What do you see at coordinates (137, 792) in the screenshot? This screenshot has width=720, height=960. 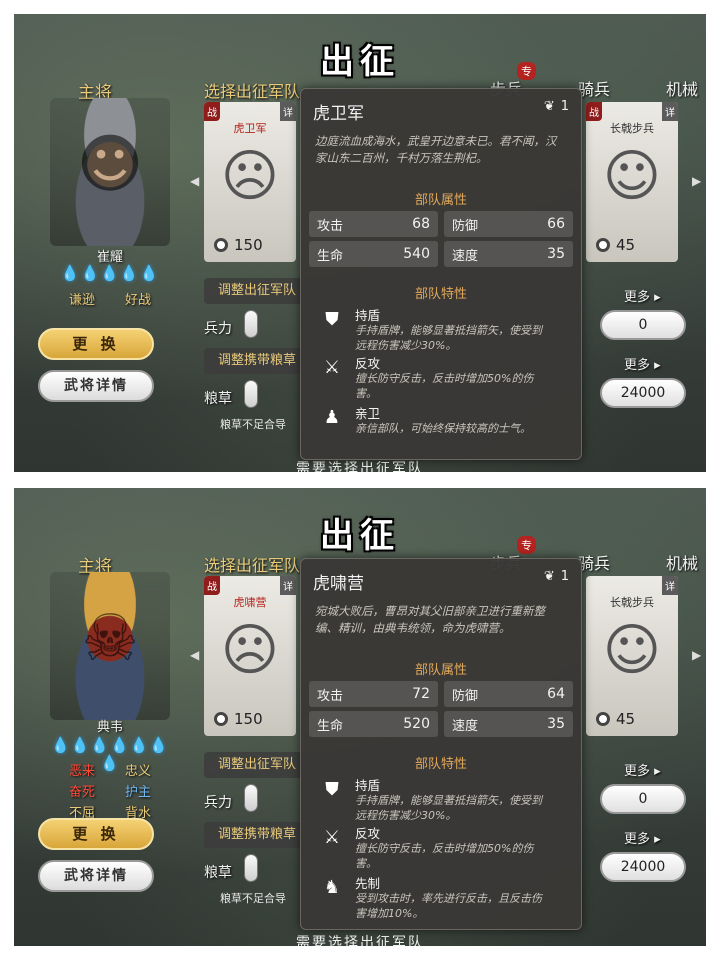 I see `trait-label: 护主` at bounding box center [137, 792].